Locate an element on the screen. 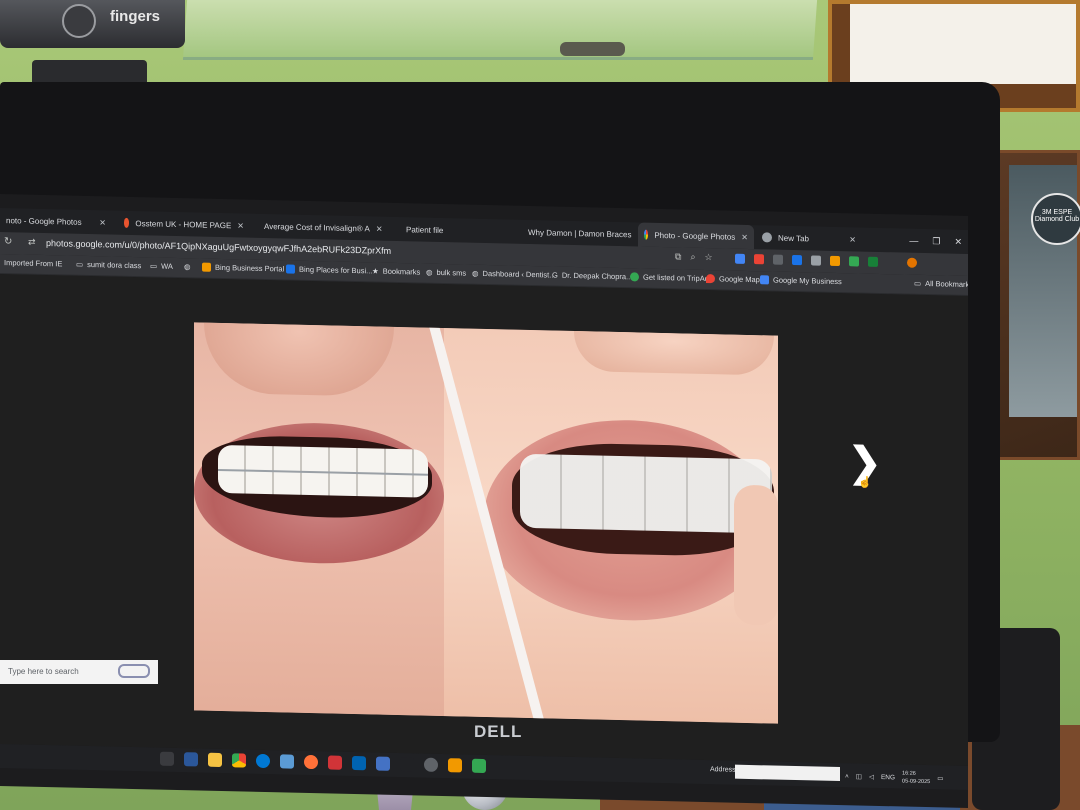 The width and height of the screenshot is (1080, 810). address-label: Address is located at coordinates (723, 770).